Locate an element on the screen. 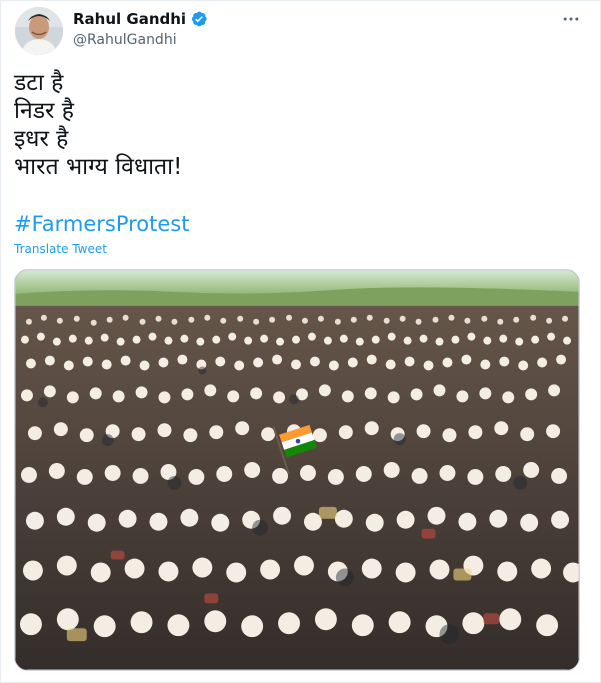 Image resolution: width=601 pixels, height=683 pixels. verified-badge-icon is located at coordinates (199, 19).